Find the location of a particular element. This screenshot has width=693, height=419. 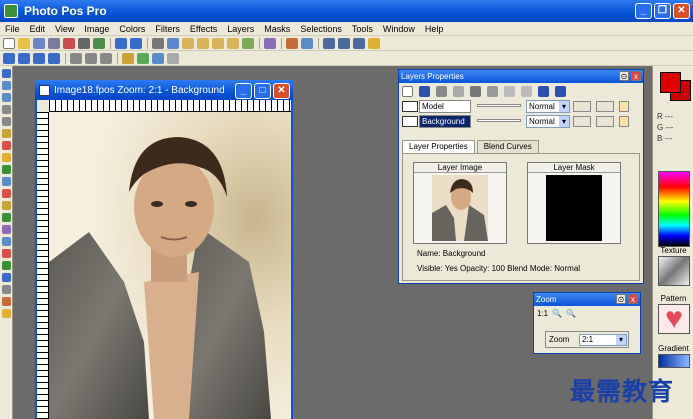

smudge-tool-icon is located at coordinates (6, 229).